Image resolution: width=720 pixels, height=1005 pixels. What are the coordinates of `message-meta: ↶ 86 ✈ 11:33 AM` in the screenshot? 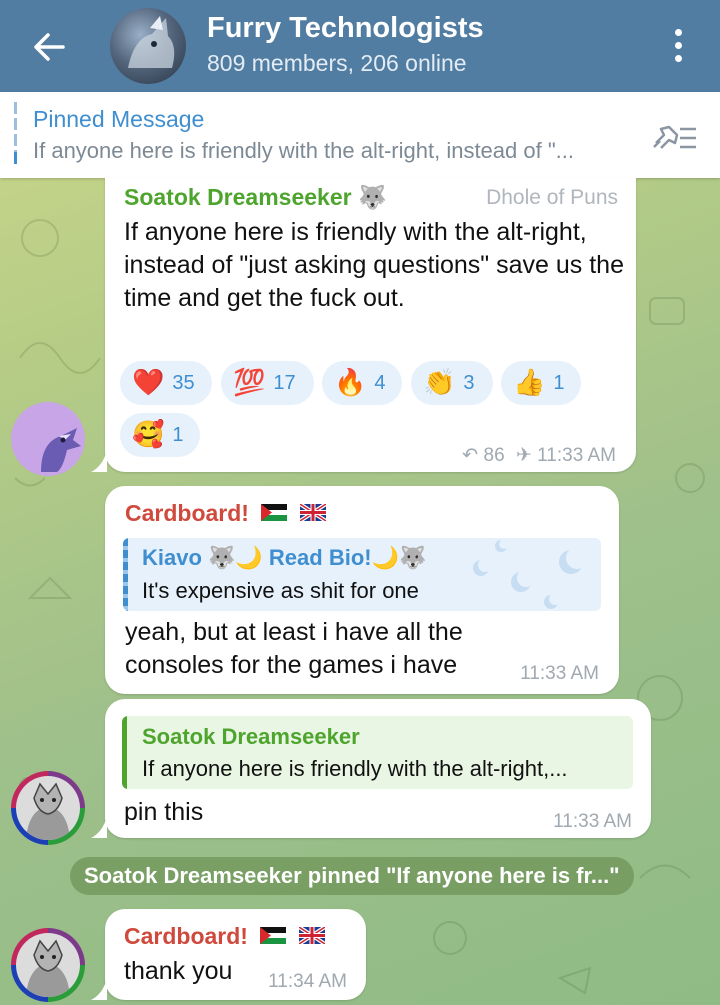 It's located at (539, 455).